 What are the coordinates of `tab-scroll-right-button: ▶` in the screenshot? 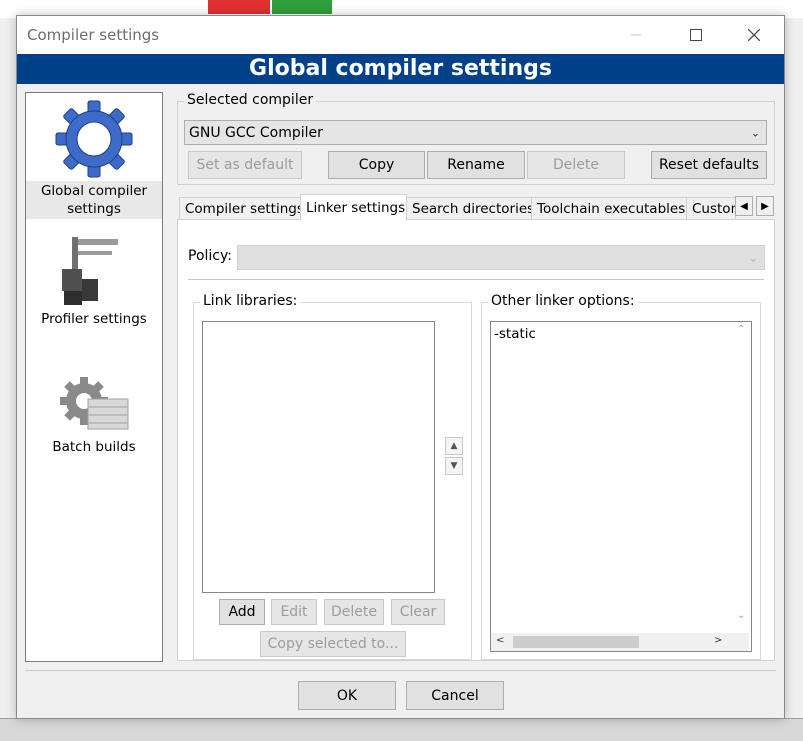 It's located at (765, 206).